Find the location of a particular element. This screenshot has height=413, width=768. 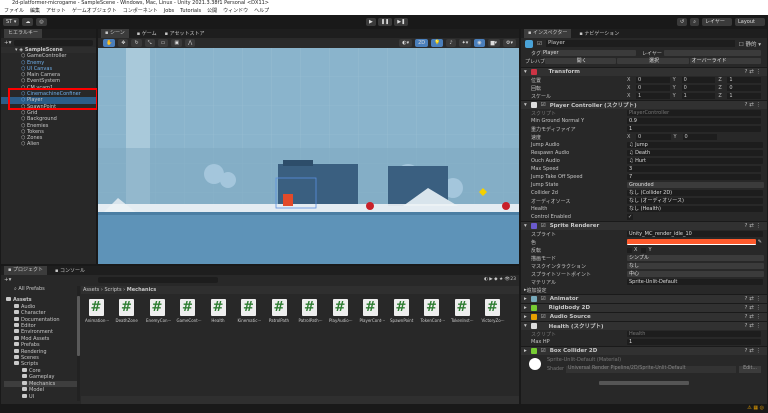

all-prefabs: ⌕ All Prefabs is located at coordinates (40, 289).